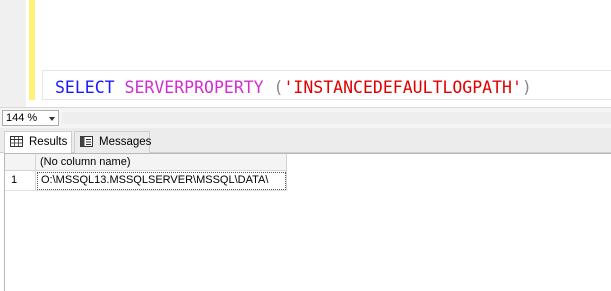 This screenshot has width=611, height=291. I want to click on grid-corner-cell, so click(20, 162).